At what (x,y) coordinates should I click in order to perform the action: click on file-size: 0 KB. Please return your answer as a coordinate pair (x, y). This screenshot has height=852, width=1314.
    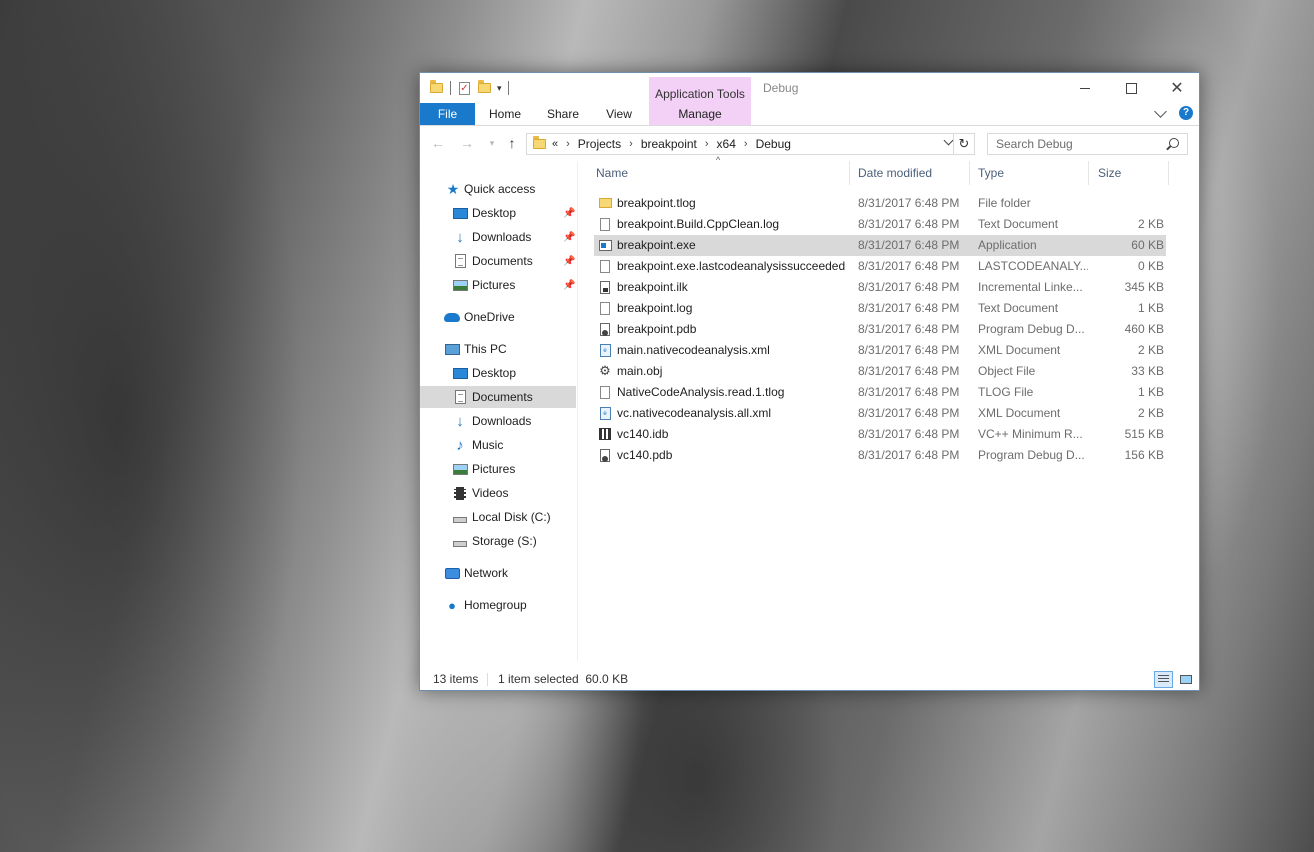
    Looking at the image, I should click on (1150, 266).